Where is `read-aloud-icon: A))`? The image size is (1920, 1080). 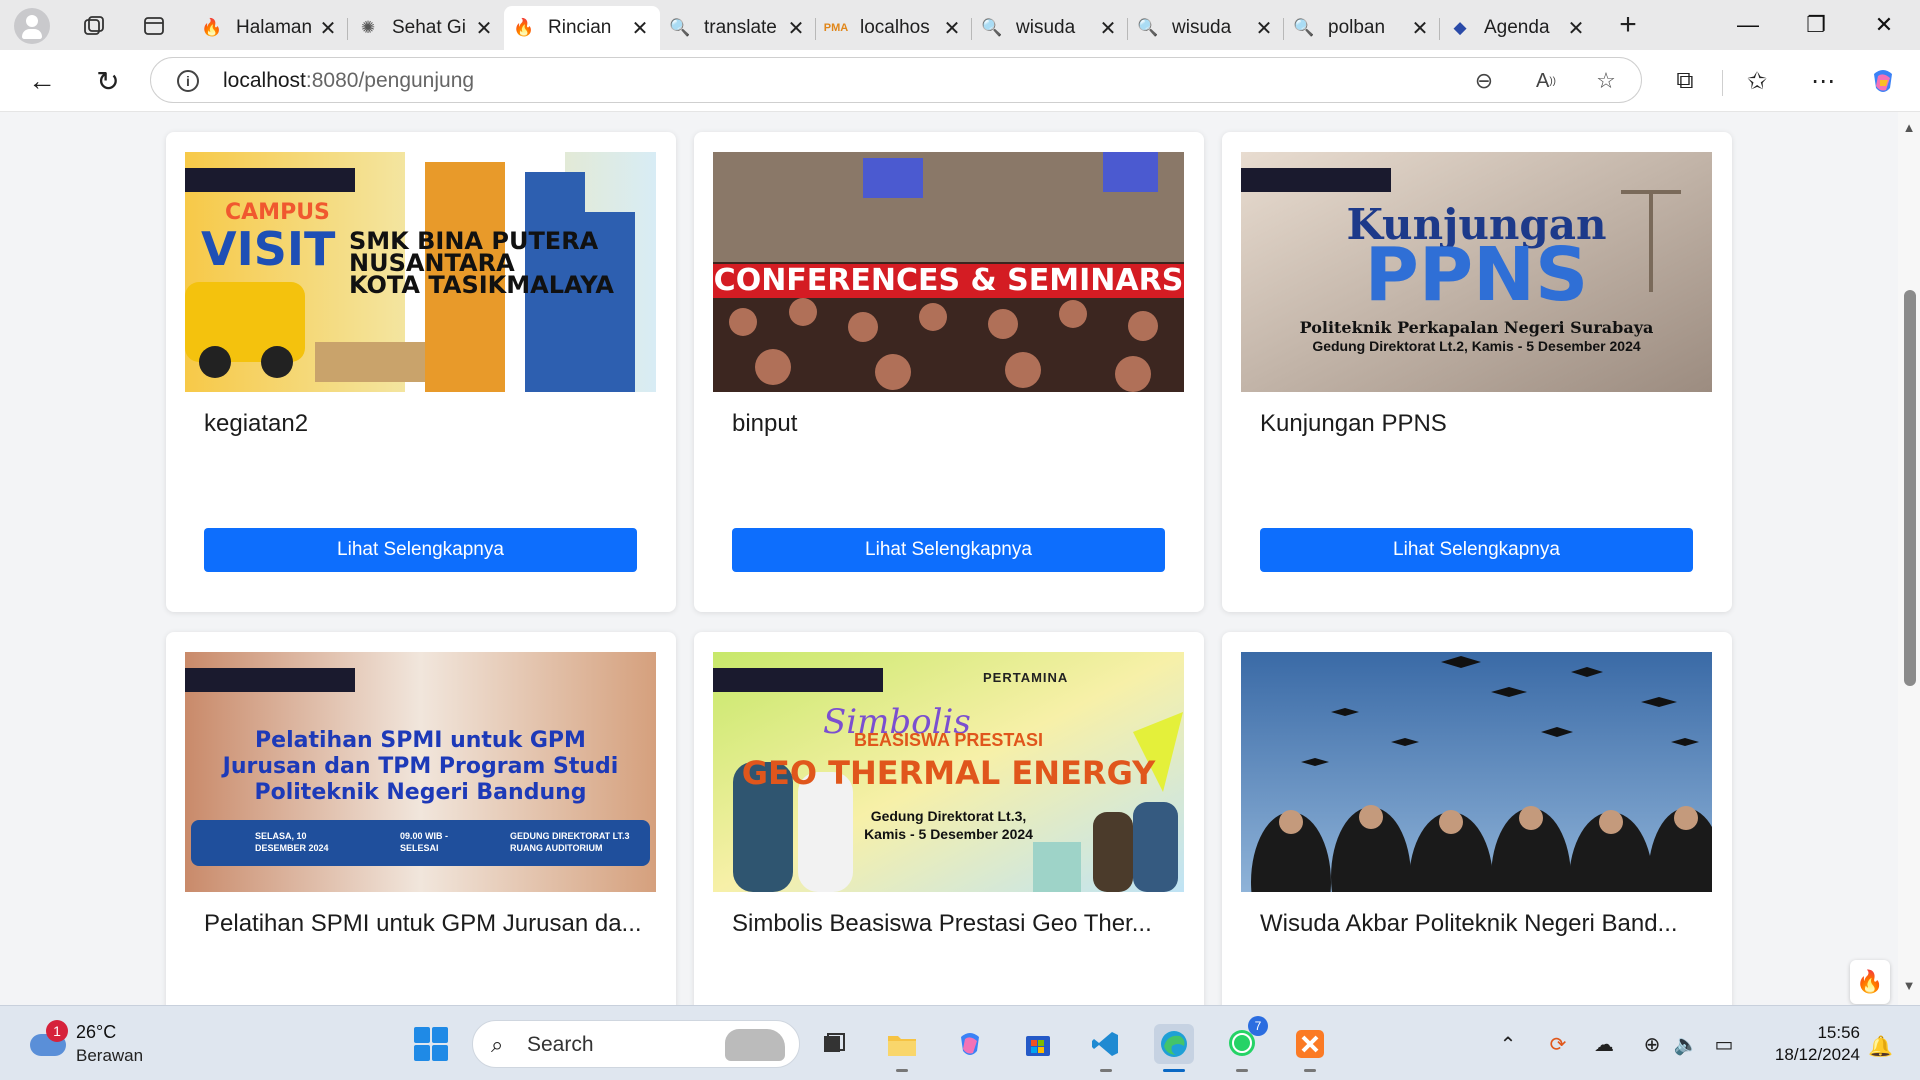
read-aloud-icon: A)) is located at coordinates (1546, 81).